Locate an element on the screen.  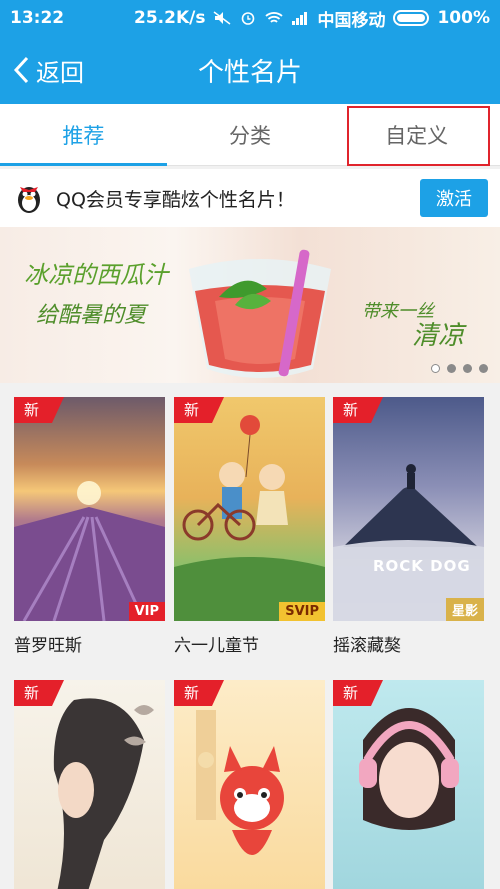
highlight-box is located at coordinates (418, 136).